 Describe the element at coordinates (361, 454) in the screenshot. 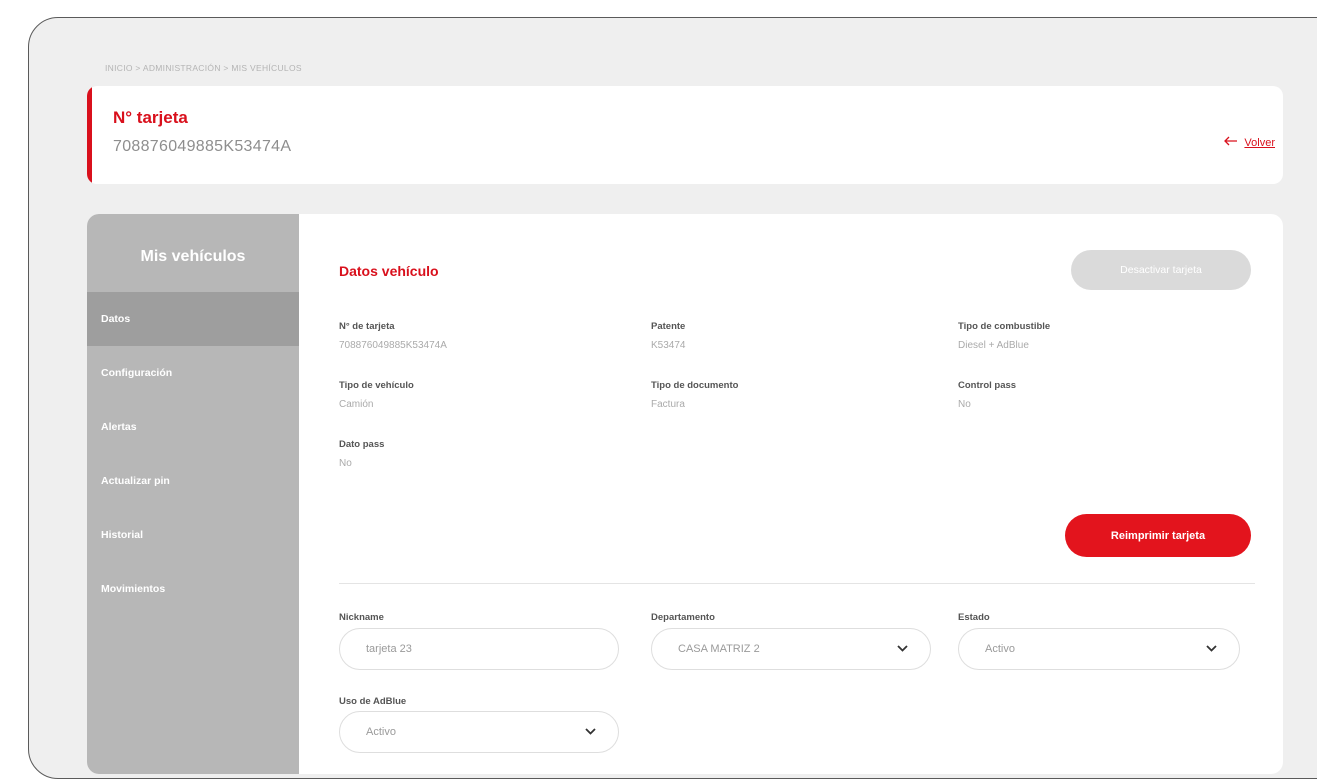

I see `field-pass-data: Dato pass No` at that location.